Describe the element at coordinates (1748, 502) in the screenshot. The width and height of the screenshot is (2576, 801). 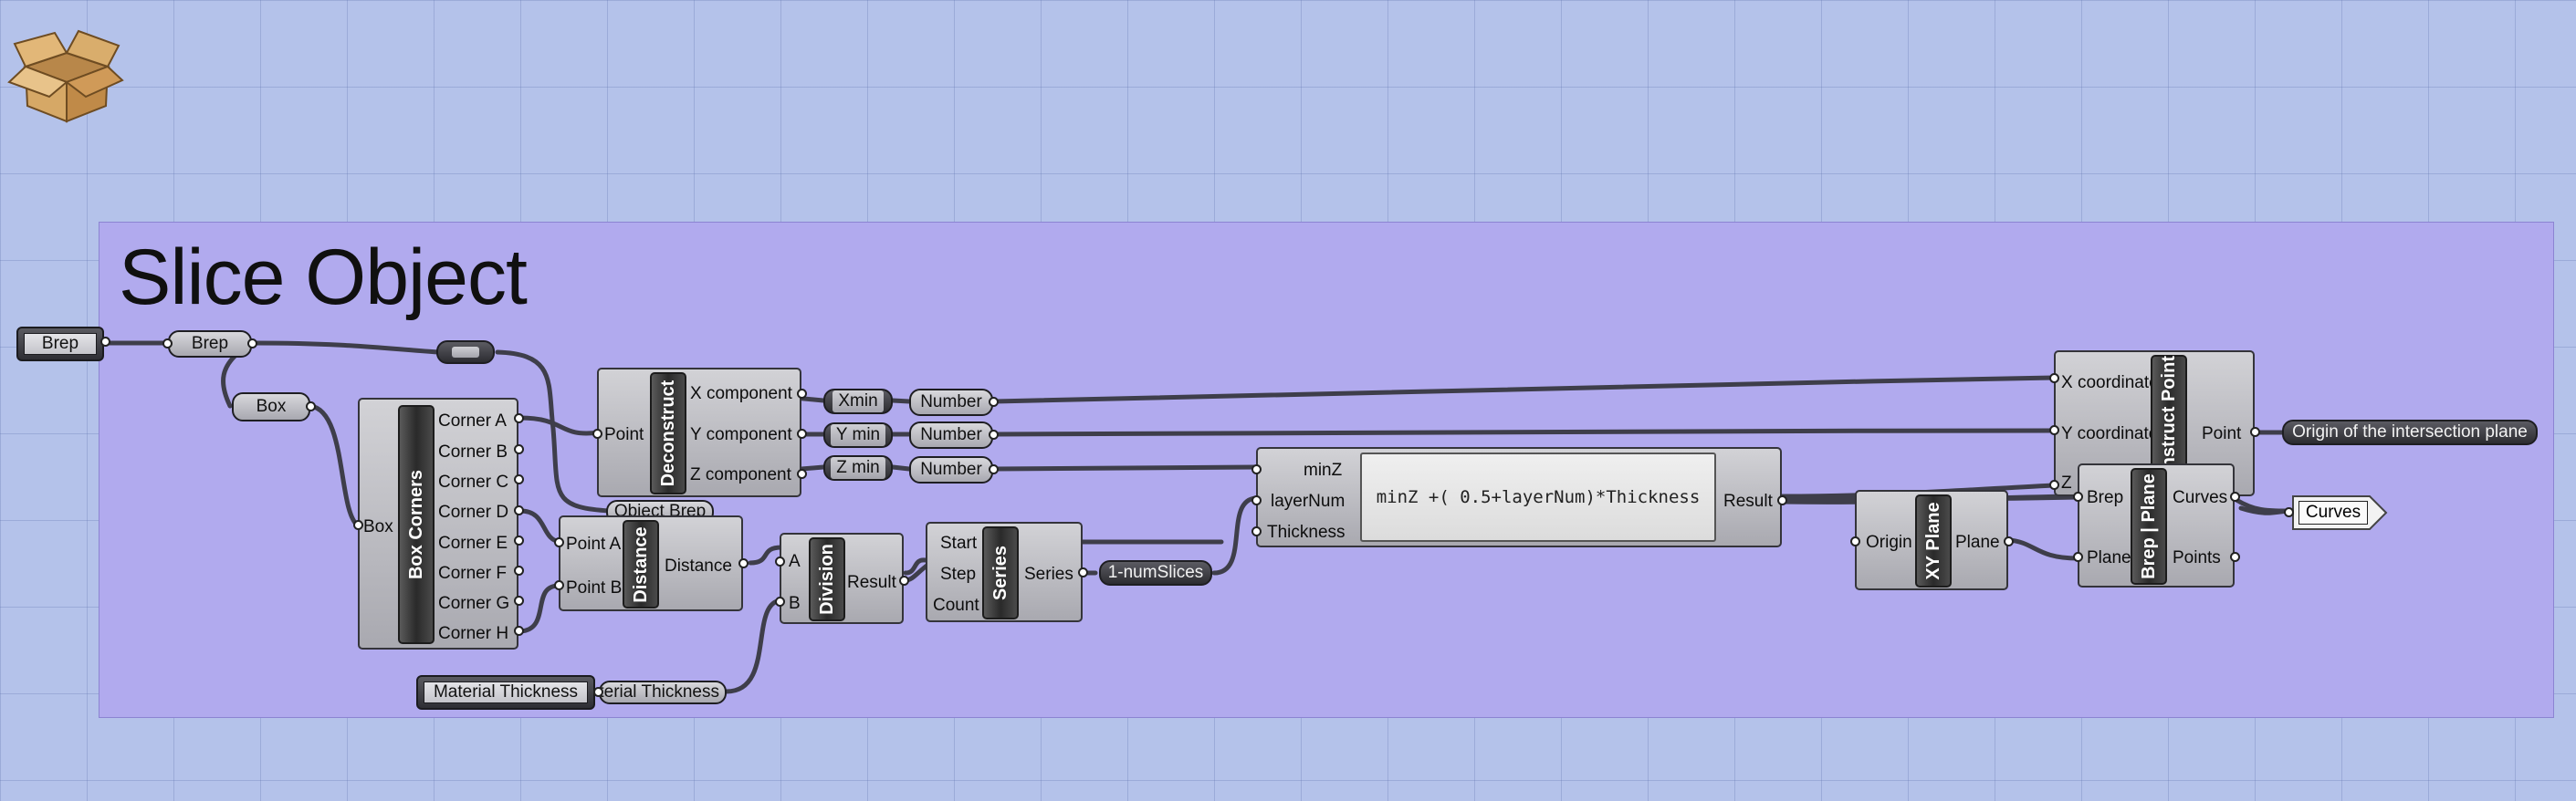
I see `expression-output: Result` at that location.